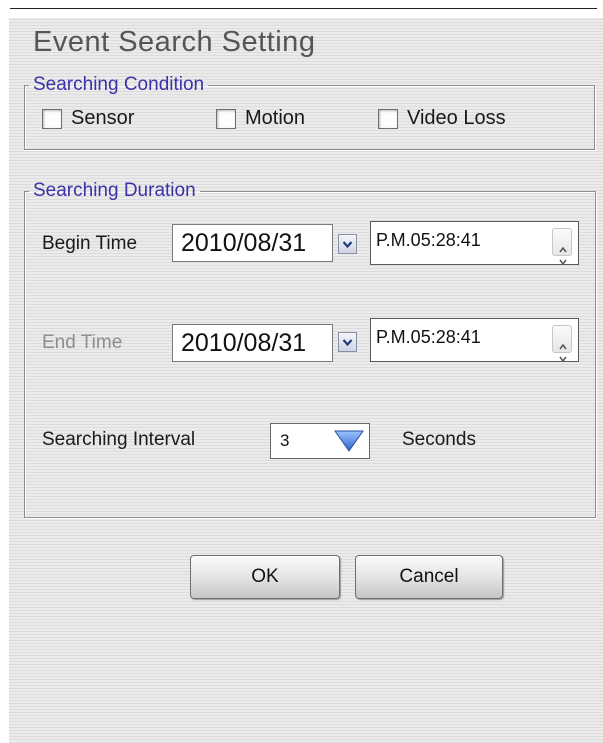  What do you see at coordinates (114, 190) in the screenshot?
I see `searching-duration-legend: Searching Duration` at bounding box center [114, 190].